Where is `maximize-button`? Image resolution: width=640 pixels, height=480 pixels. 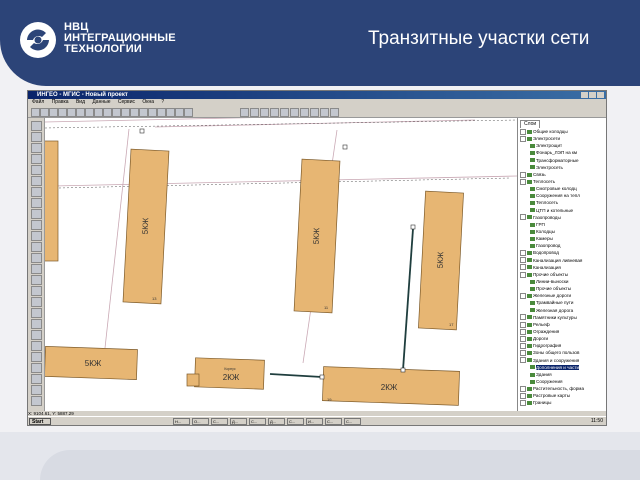 maximize-button is located at coordinates (592, 95).